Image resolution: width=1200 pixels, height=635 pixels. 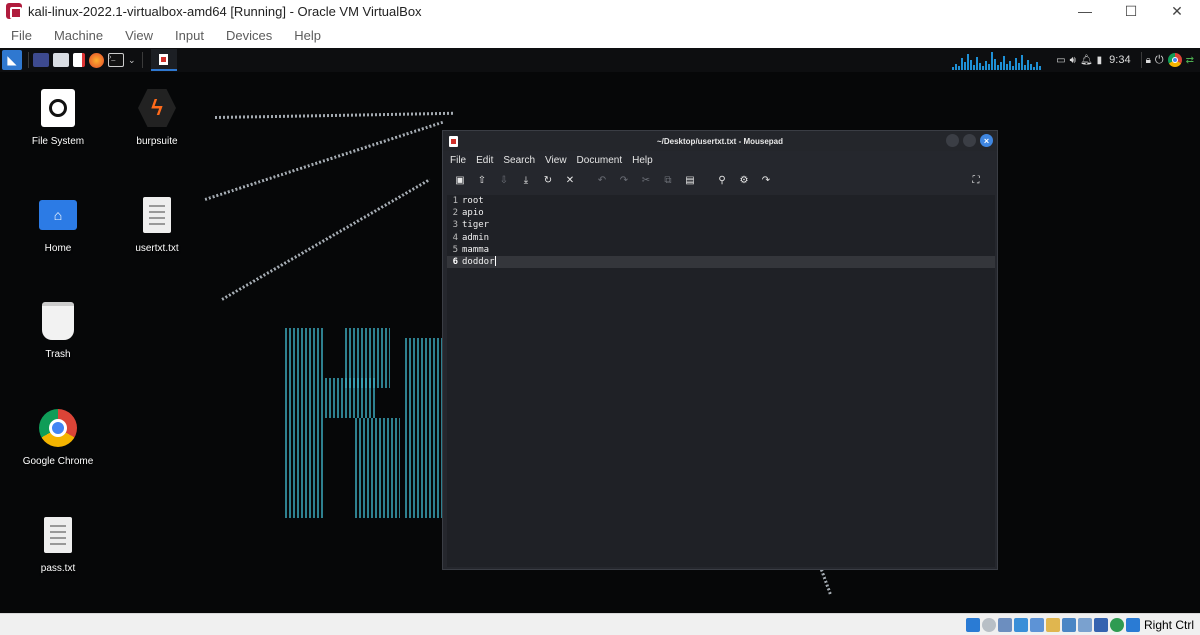 I want to click on editor-current-line: 6 doddor, so click(x=721, y=262).